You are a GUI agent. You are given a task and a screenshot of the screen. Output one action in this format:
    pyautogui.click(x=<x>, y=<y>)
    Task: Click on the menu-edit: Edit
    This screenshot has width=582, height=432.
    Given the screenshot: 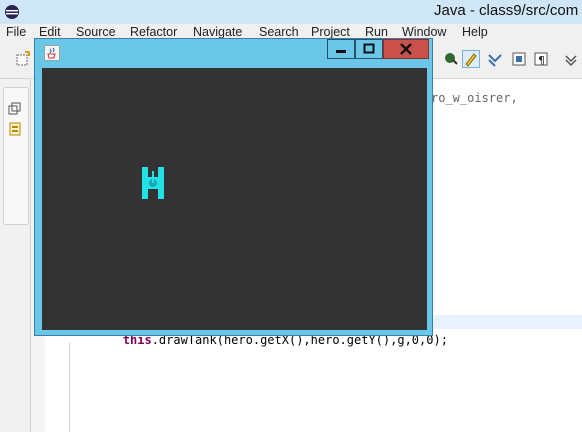 What is the action you would take?
    pyautogui.click(x=50, y=32)
    